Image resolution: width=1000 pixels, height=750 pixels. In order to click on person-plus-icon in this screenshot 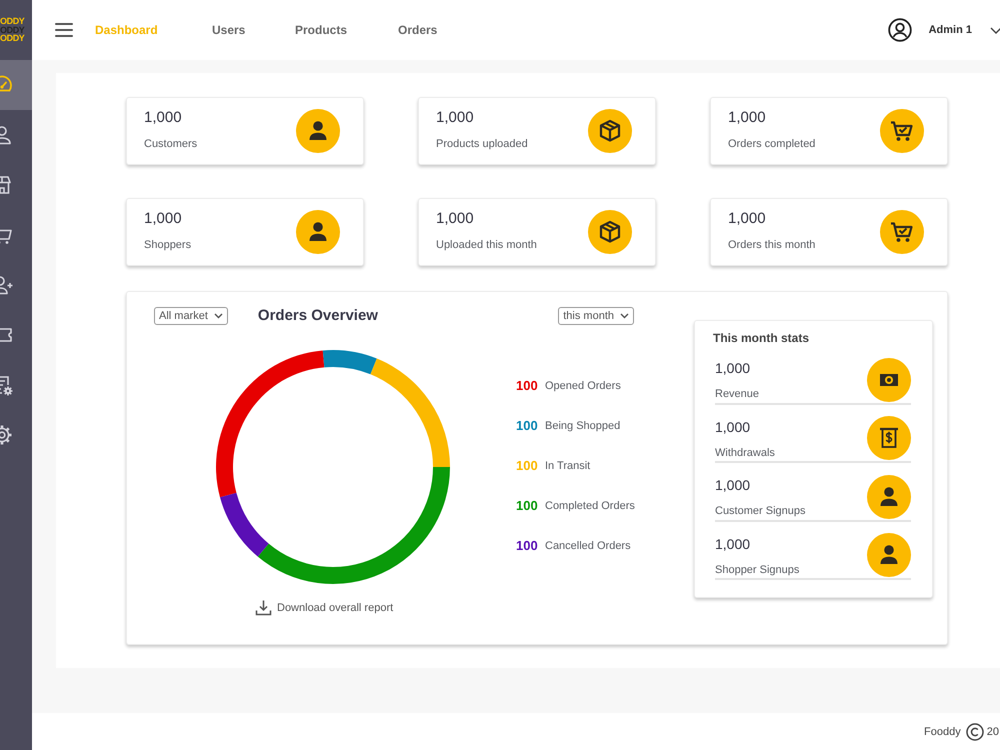, I will do `click(7, 285)`.